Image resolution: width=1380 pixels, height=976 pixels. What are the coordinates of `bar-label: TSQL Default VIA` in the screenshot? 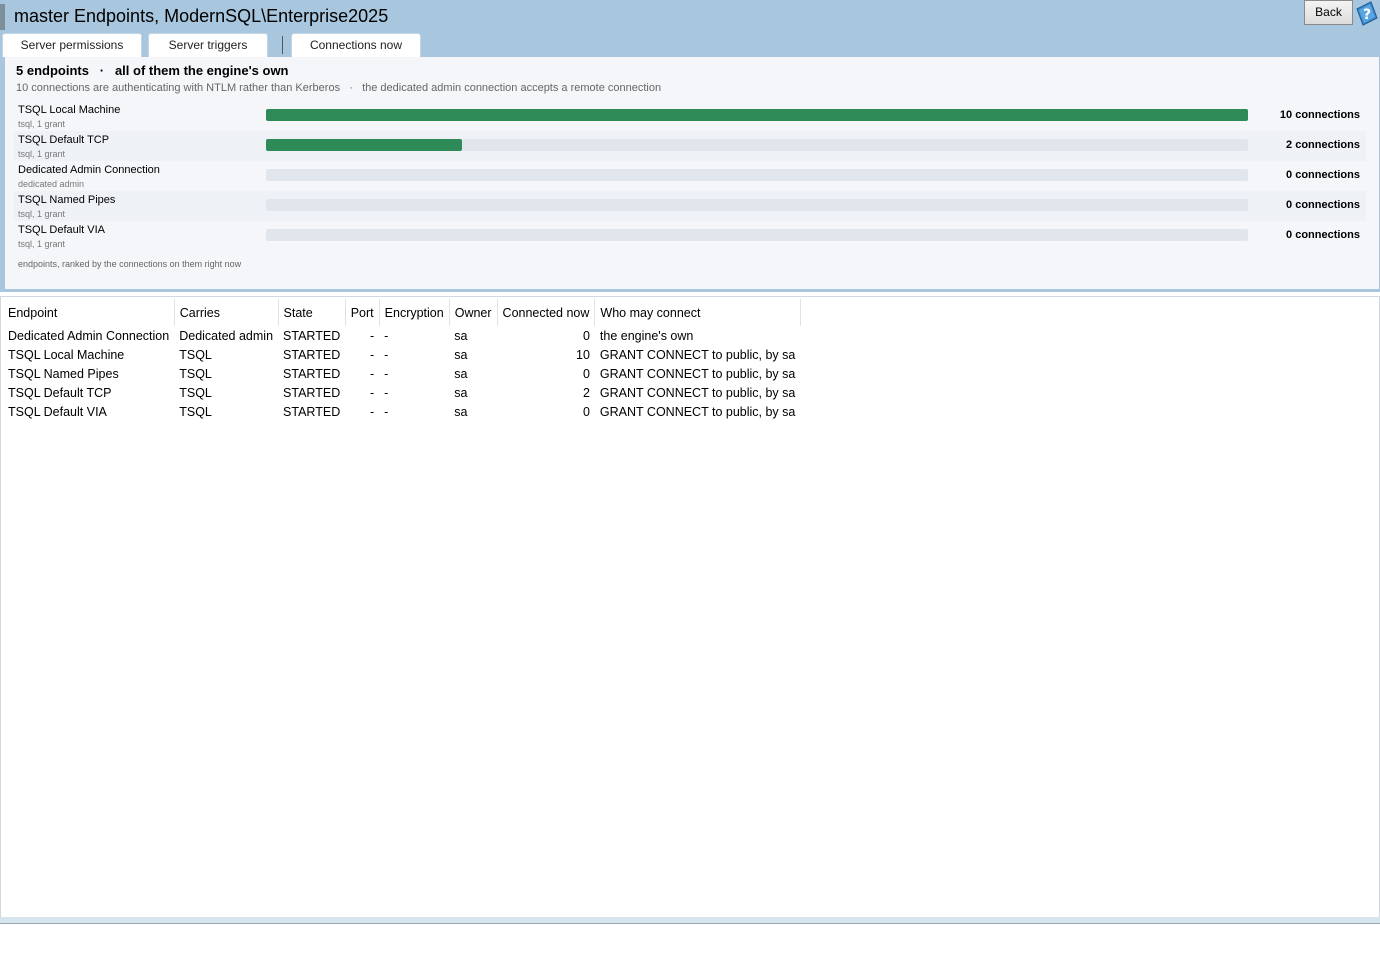 It's located at (62, 230).